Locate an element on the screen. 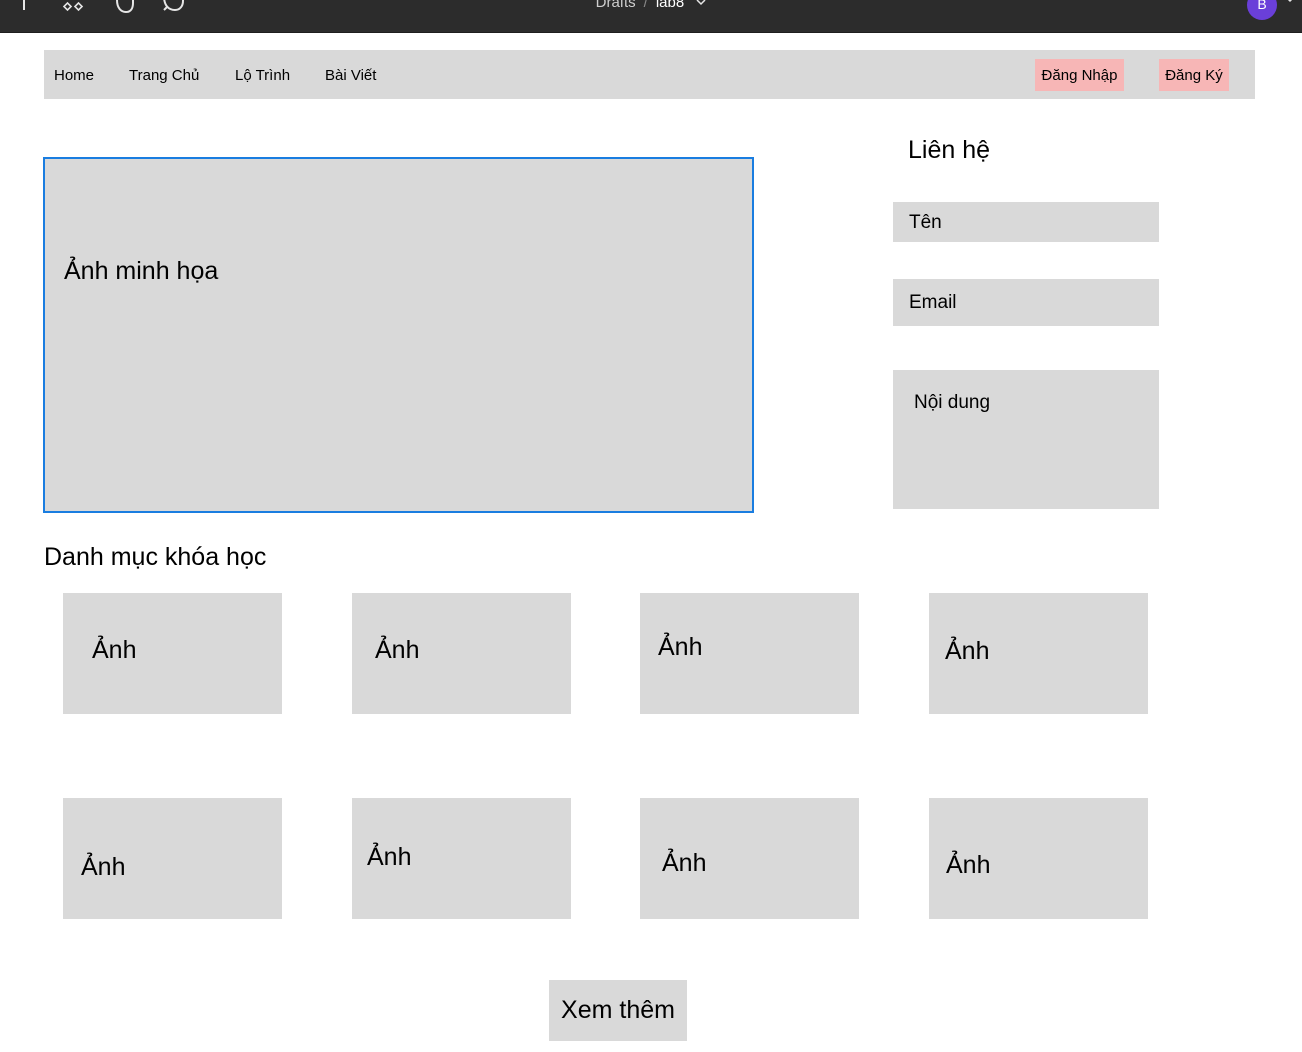 Image resolution: width=1302 pixels, height=1052 pixels. login-button: Đăng Nhập is located at coordinates (1079, 75).